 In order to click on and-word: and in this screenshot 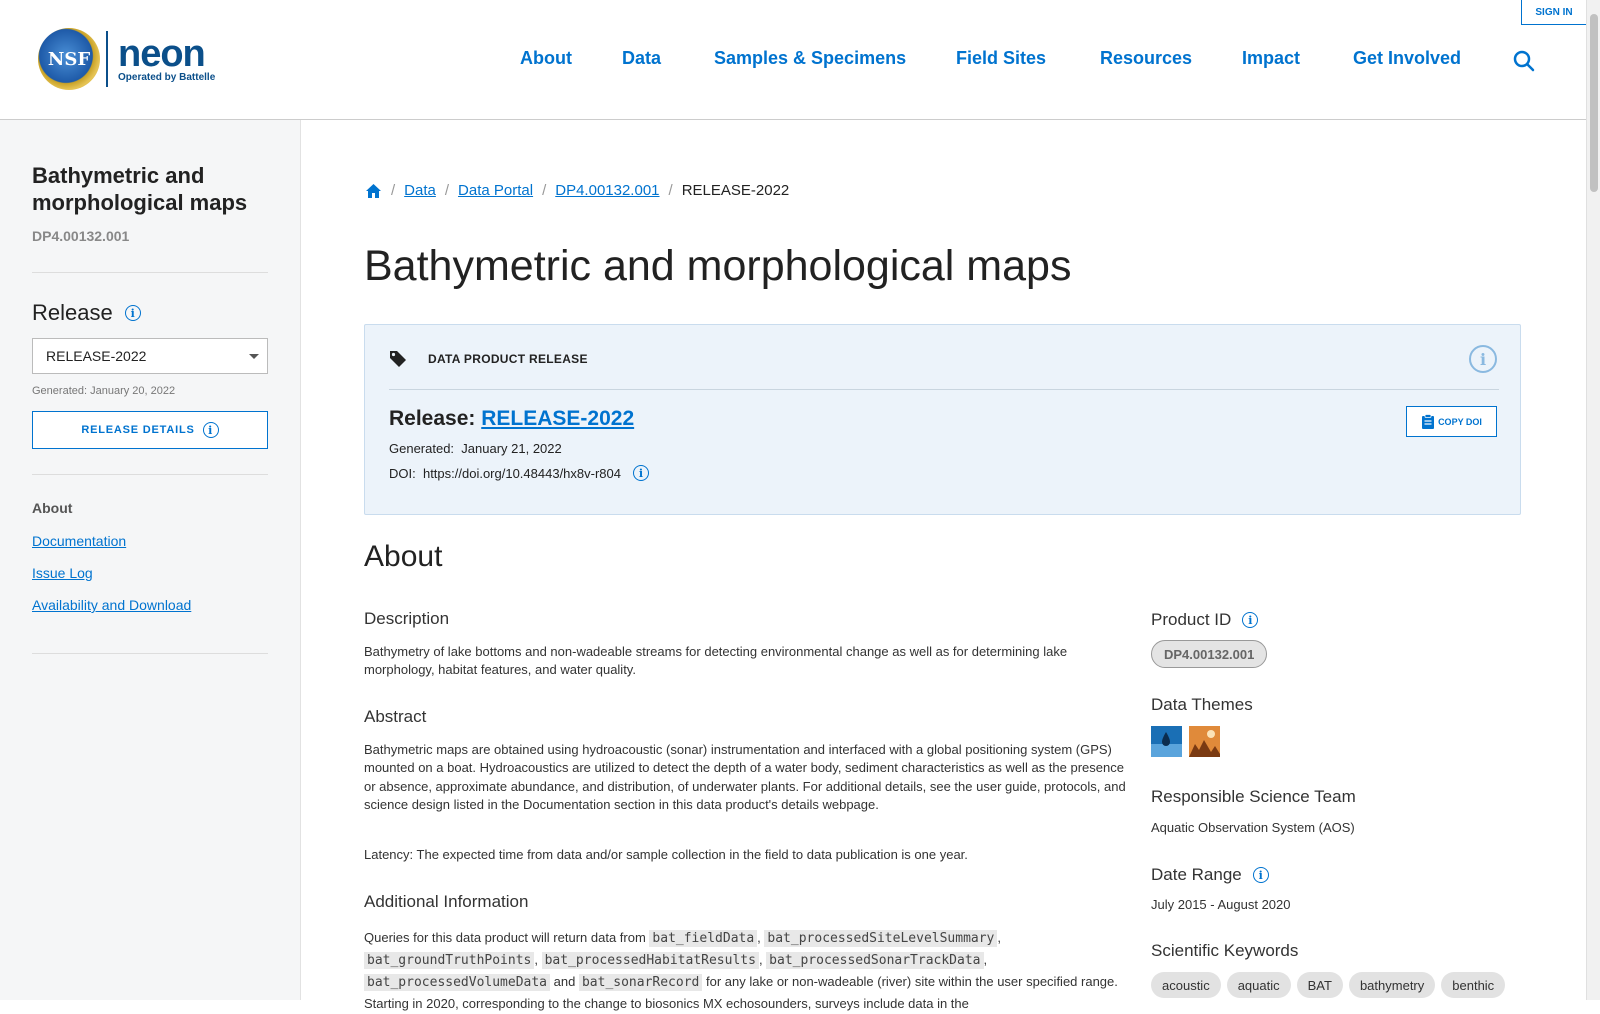, I will do `click(564, 981)`.